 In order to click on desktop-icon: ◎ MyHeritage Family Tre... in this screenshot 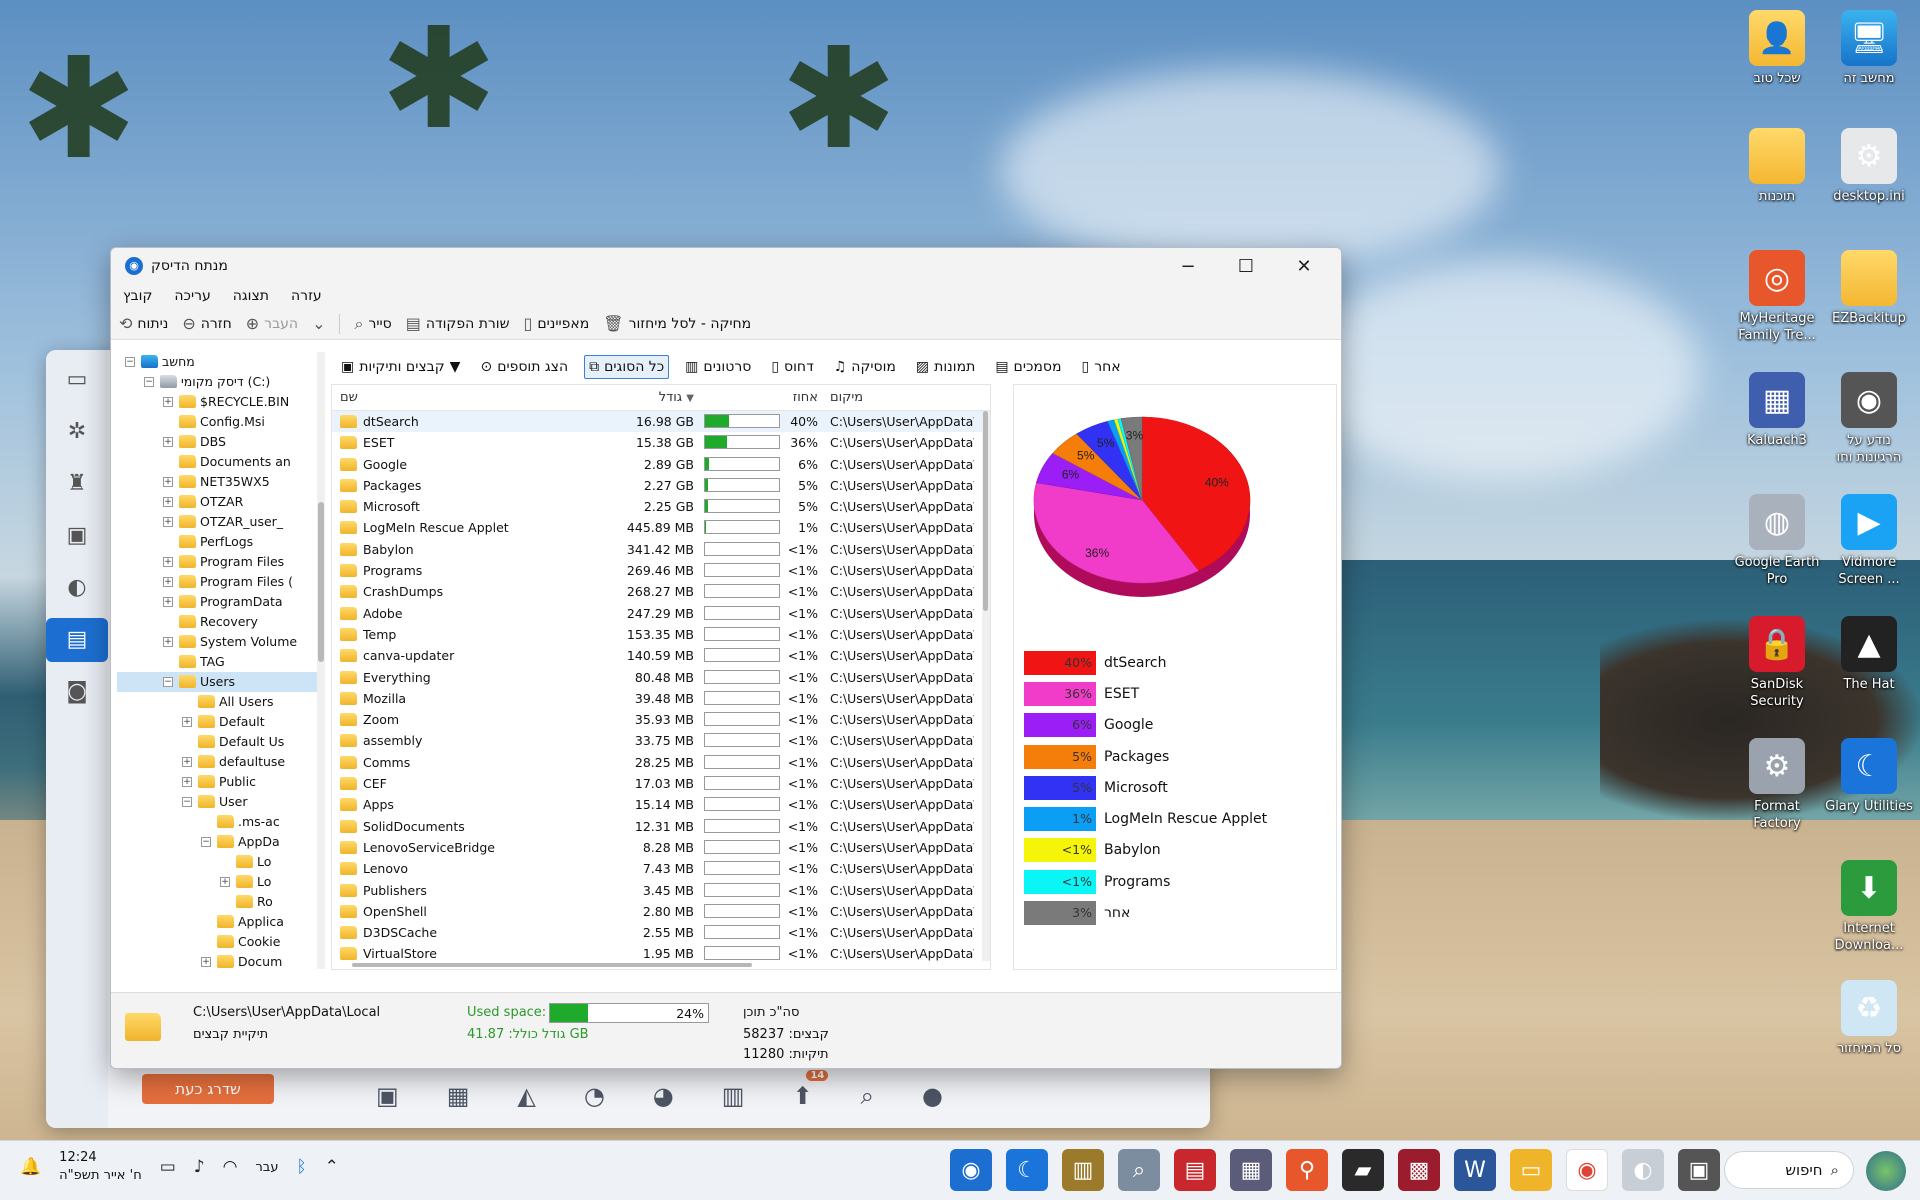, I will do `click(1777, 297)`.